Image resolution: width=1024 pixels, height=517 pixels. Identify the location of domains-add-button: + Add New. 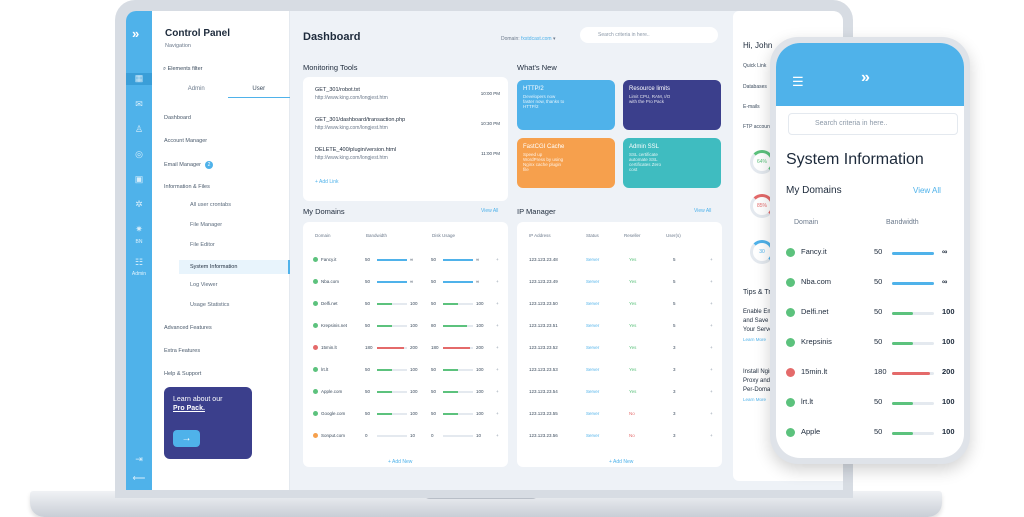
(400, 462).